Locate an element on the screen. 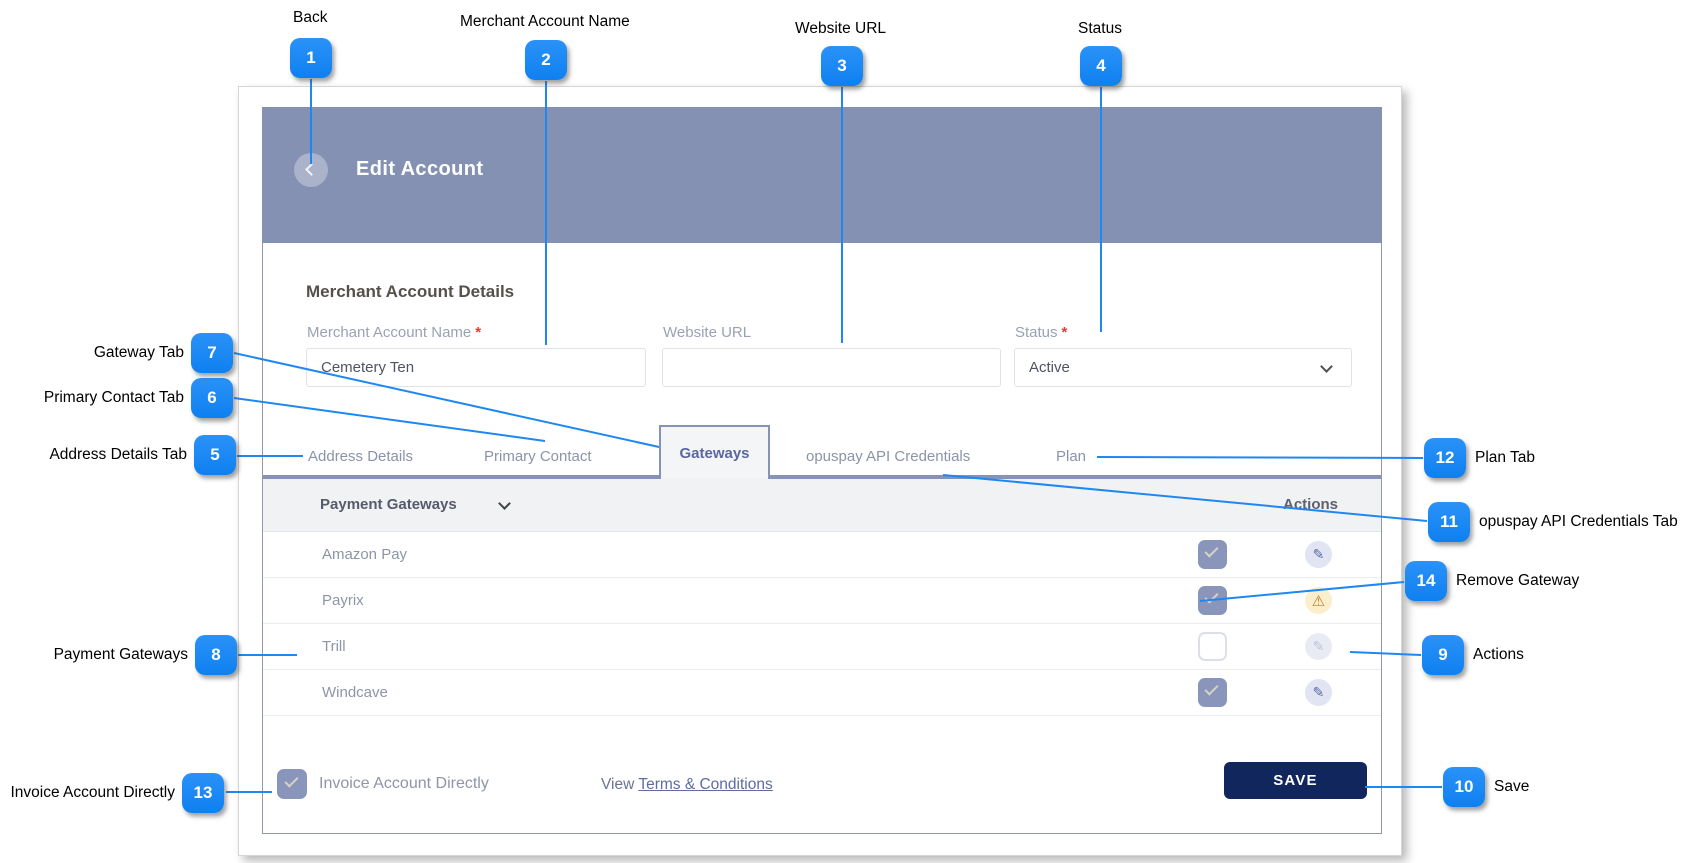 The height and width of the screenshot is (863, 1692). callout-badge-1: 1 is located at coordinates (311, 58).